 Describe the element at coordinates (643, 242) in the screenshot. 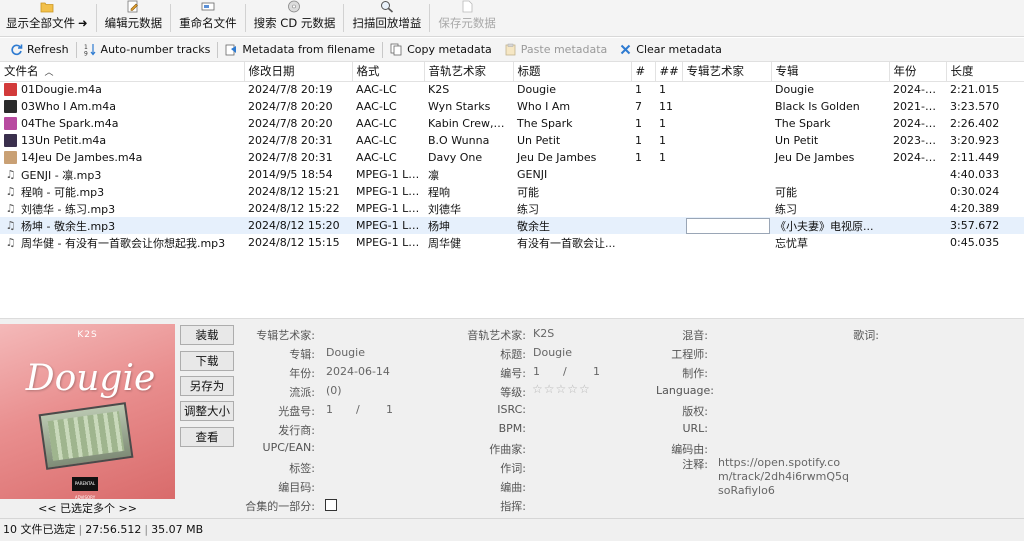

I see `track-number-cell` at that location.